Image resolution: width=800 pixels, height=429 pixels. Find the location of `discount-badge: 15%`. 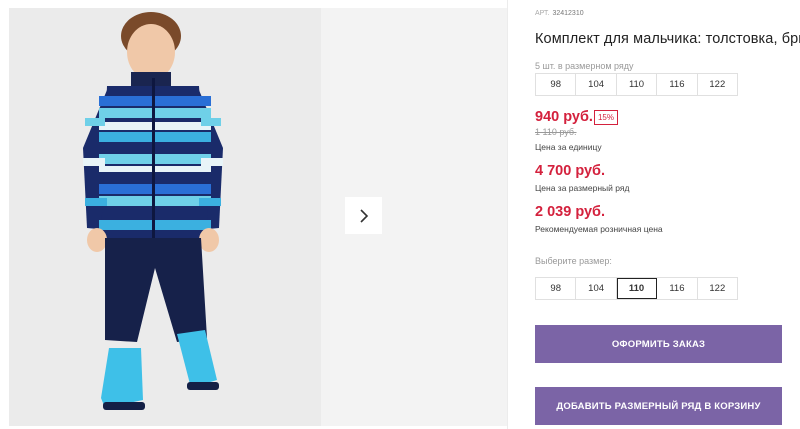

discount-badge: 15% is located at coordinates (606, 117).